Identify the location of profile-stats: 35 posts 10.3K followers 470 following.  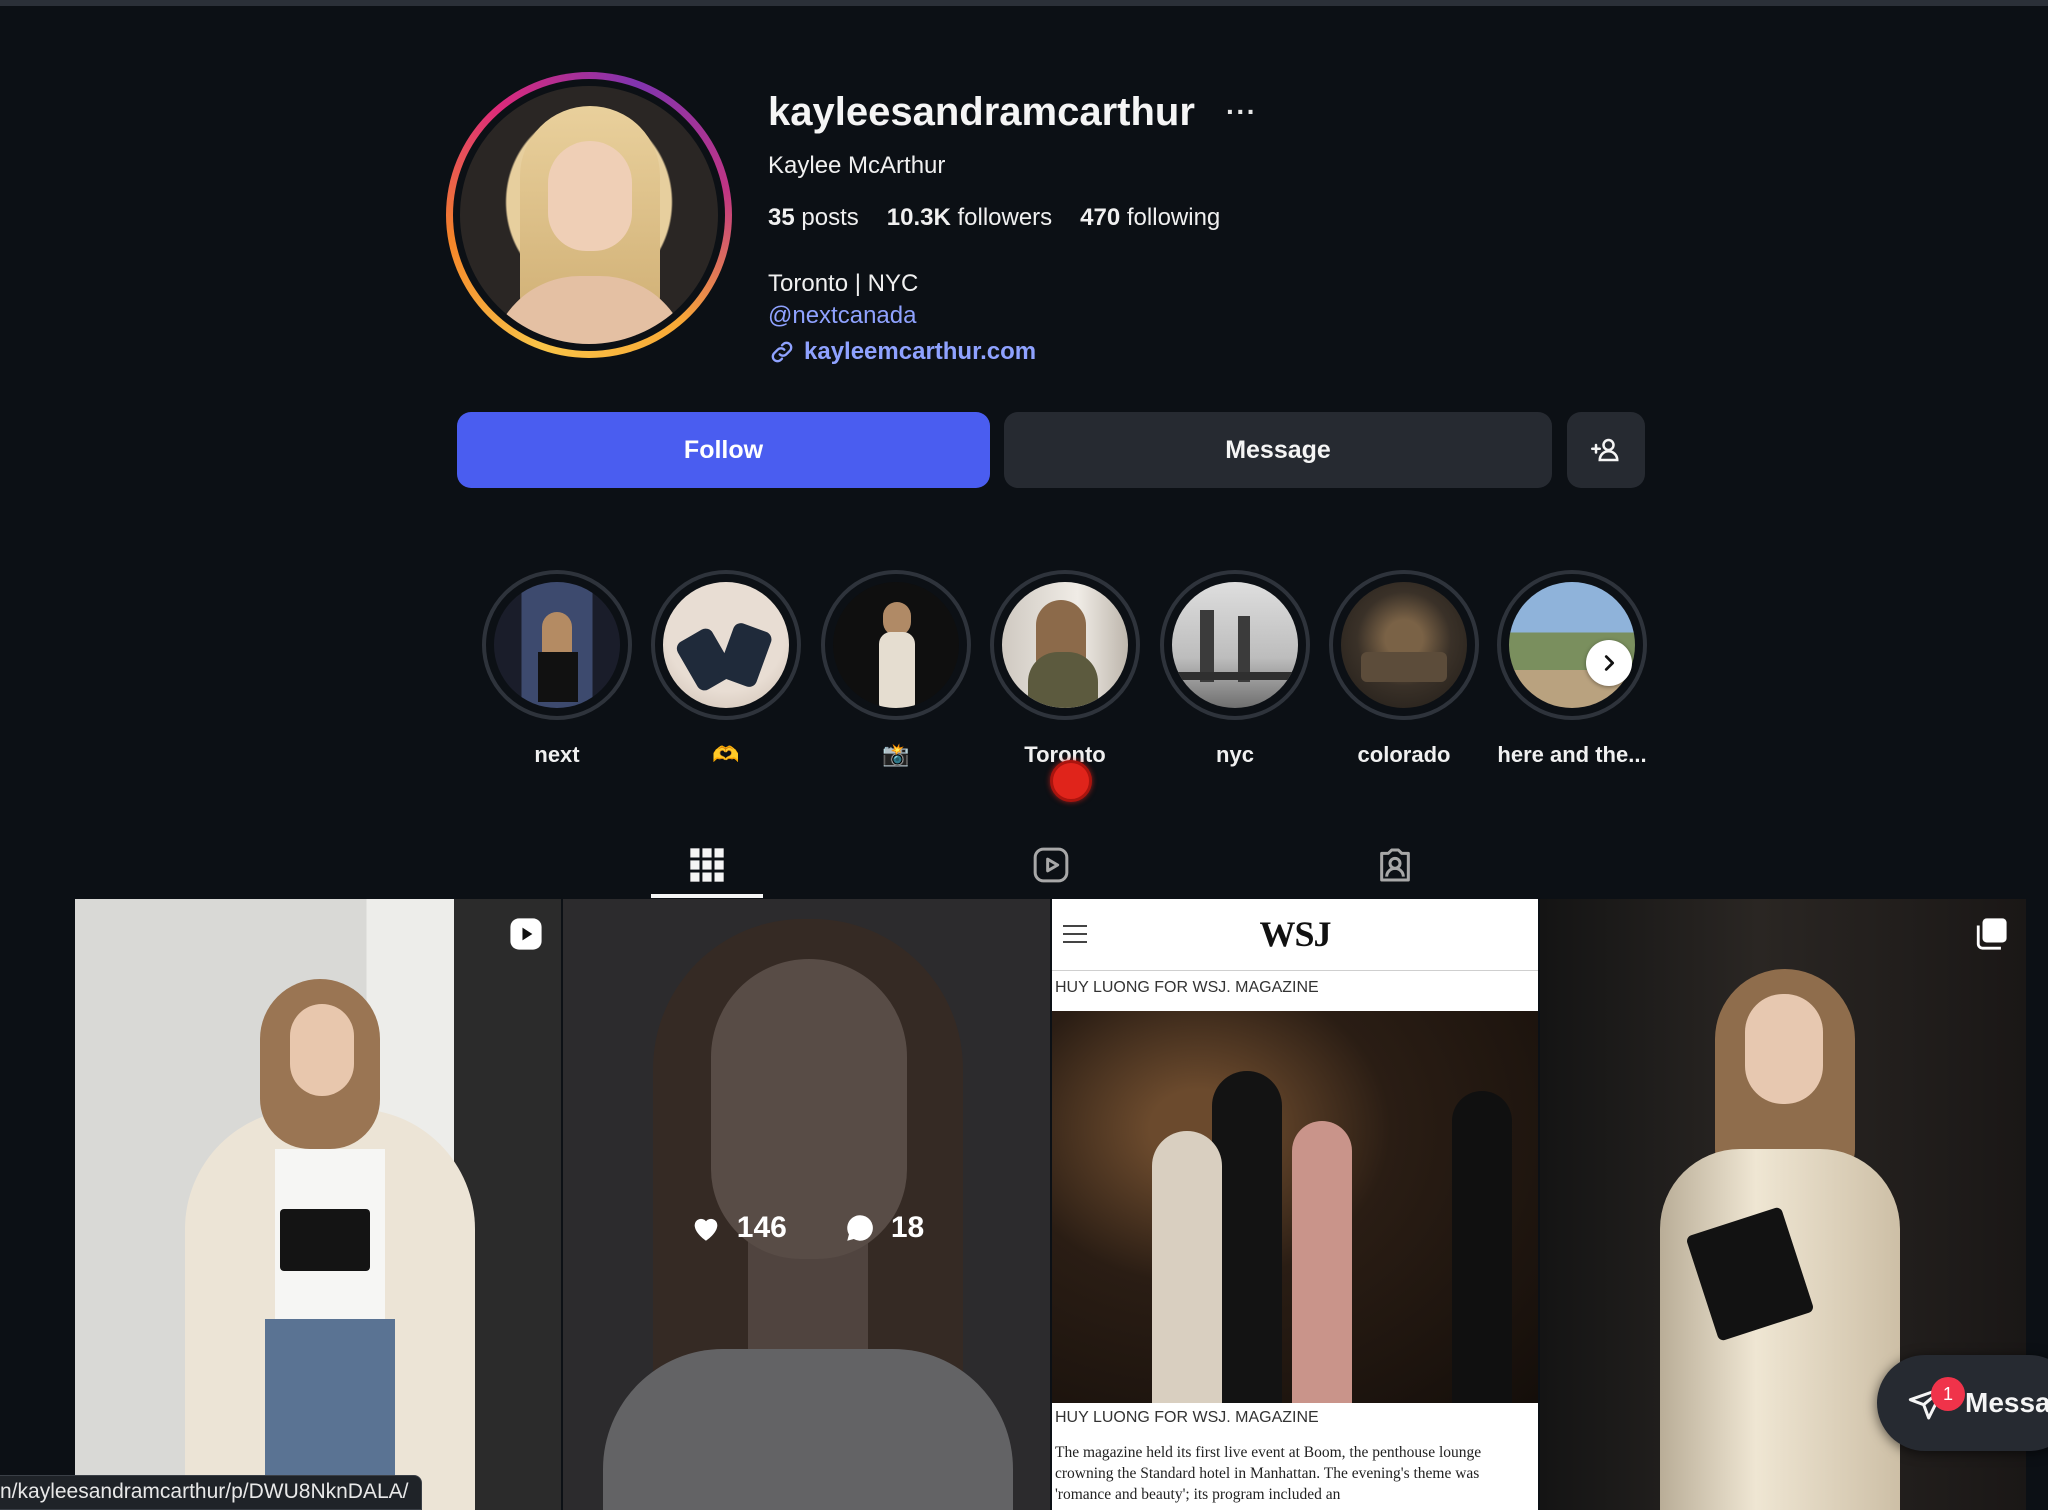
(994, 218).